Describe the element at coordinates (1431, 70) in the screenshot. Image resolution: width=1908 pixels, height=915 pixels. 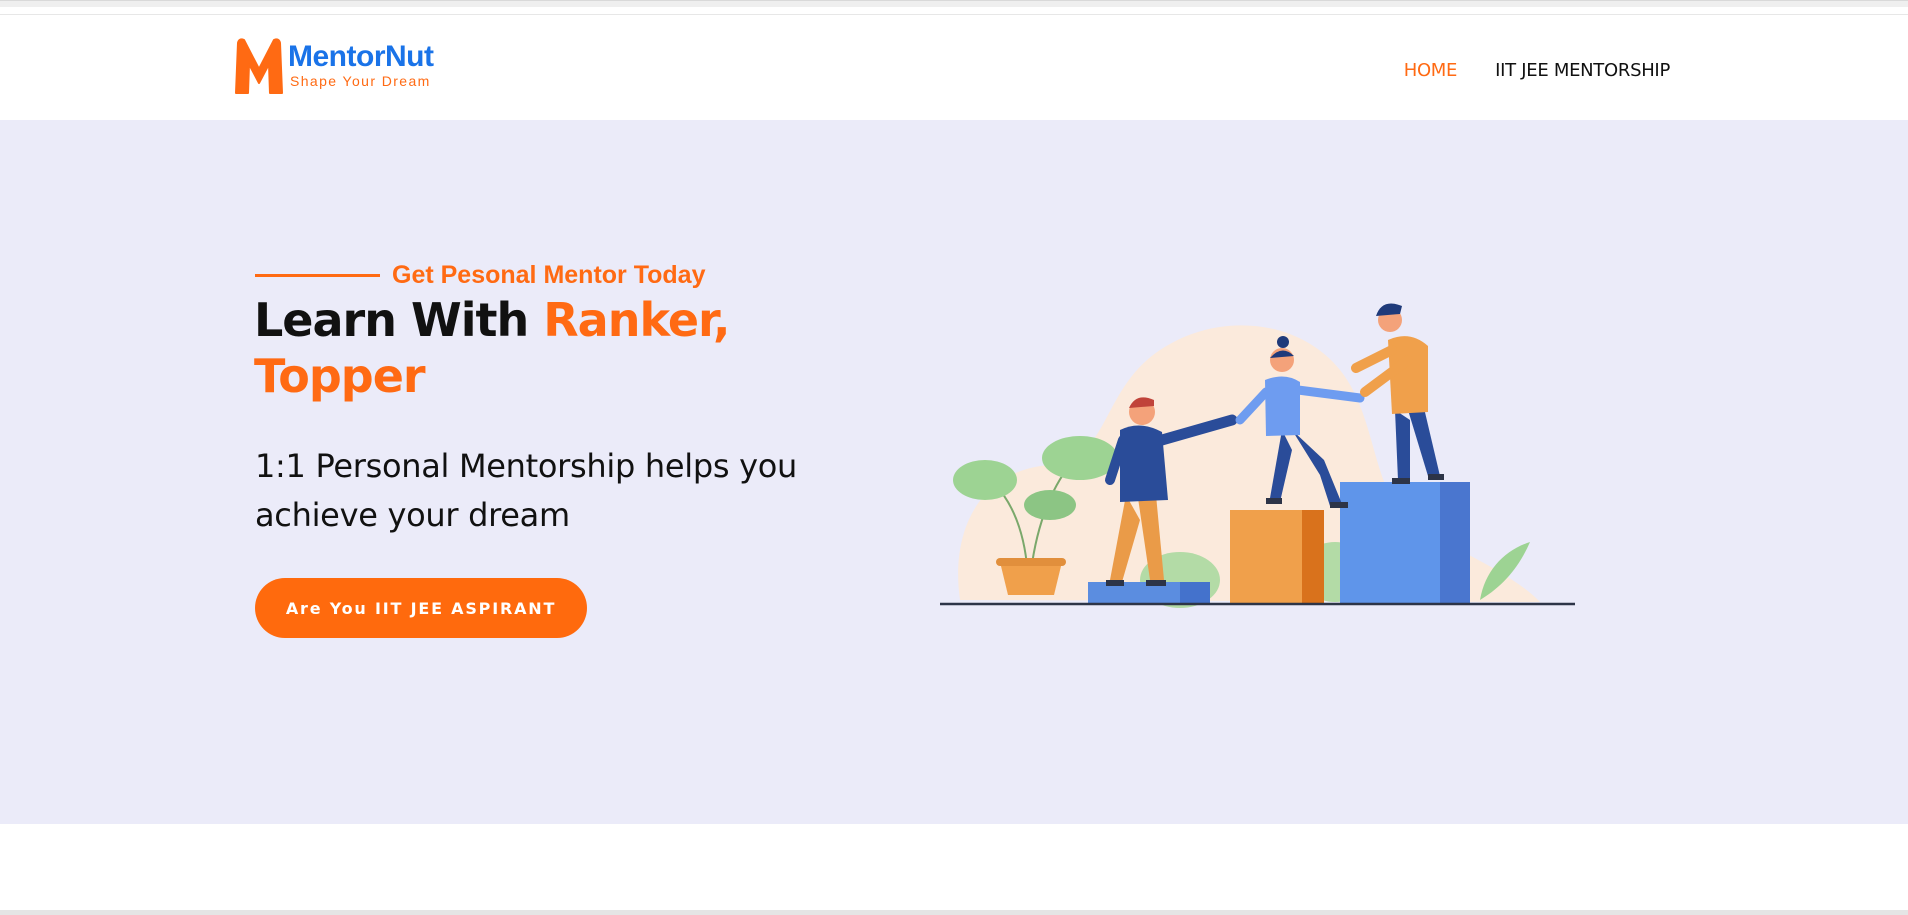
I see `nav-home-link: HOME` at that location.